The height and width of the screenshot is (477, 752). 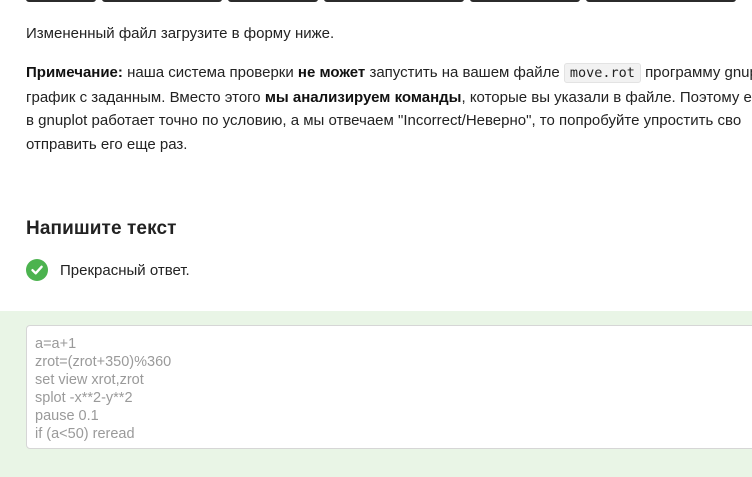 I want to click on note-line-4: отправить его еще раз., so click(x=107, y=144).